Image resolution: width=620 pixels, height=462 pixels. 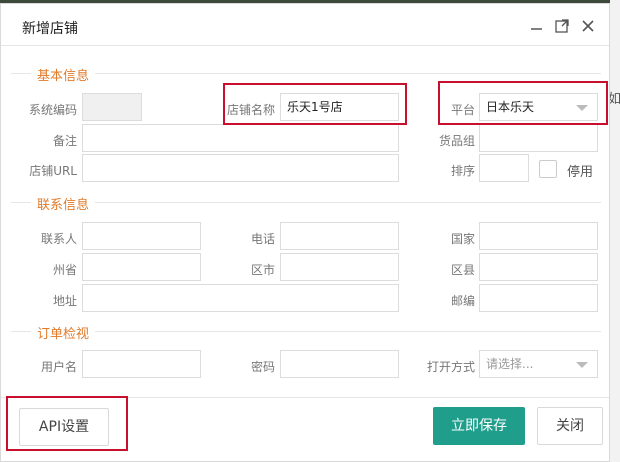 I want to click on close-icon, so click(x=588, y=26).